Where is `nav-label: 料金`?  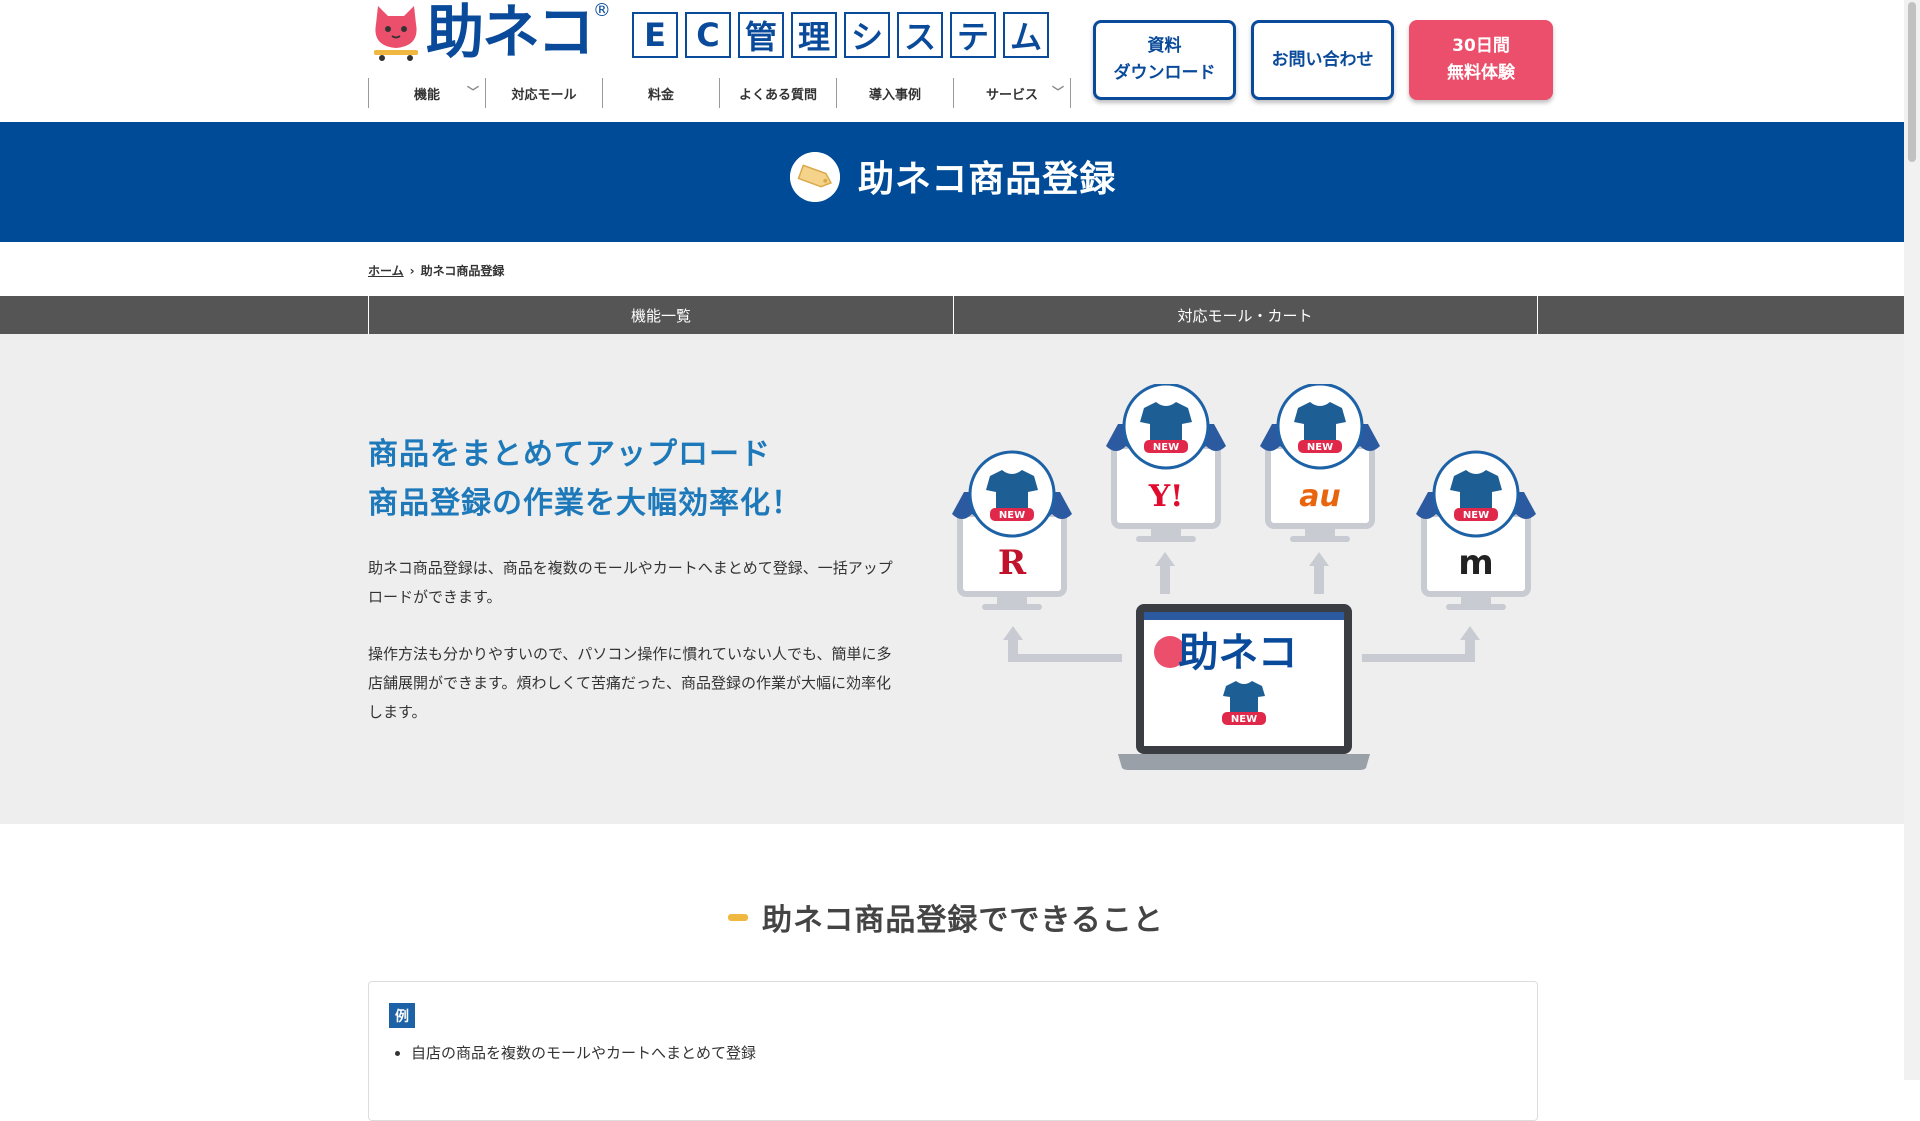 nav-label: 料金 is located at coordinates (660, 95).